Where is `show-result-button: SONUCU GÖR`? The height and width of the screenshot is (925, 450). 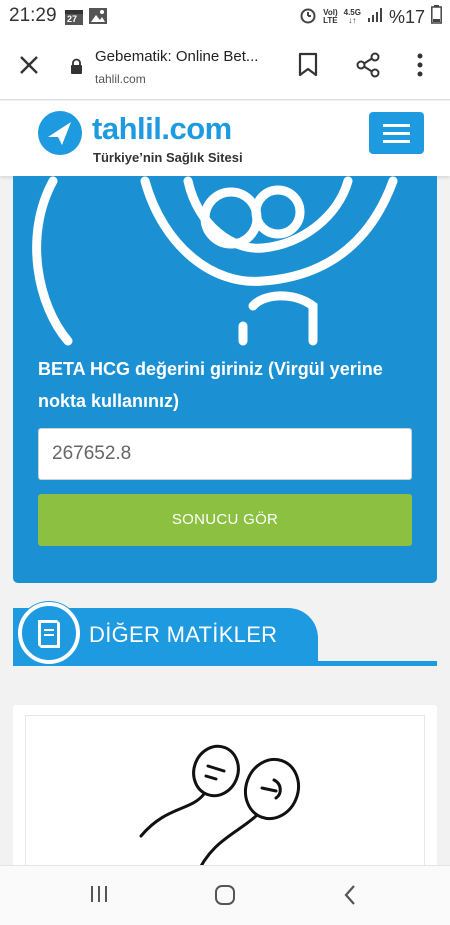 show-result-button: SONUCU GÖR is located at coordinates (225, 520).